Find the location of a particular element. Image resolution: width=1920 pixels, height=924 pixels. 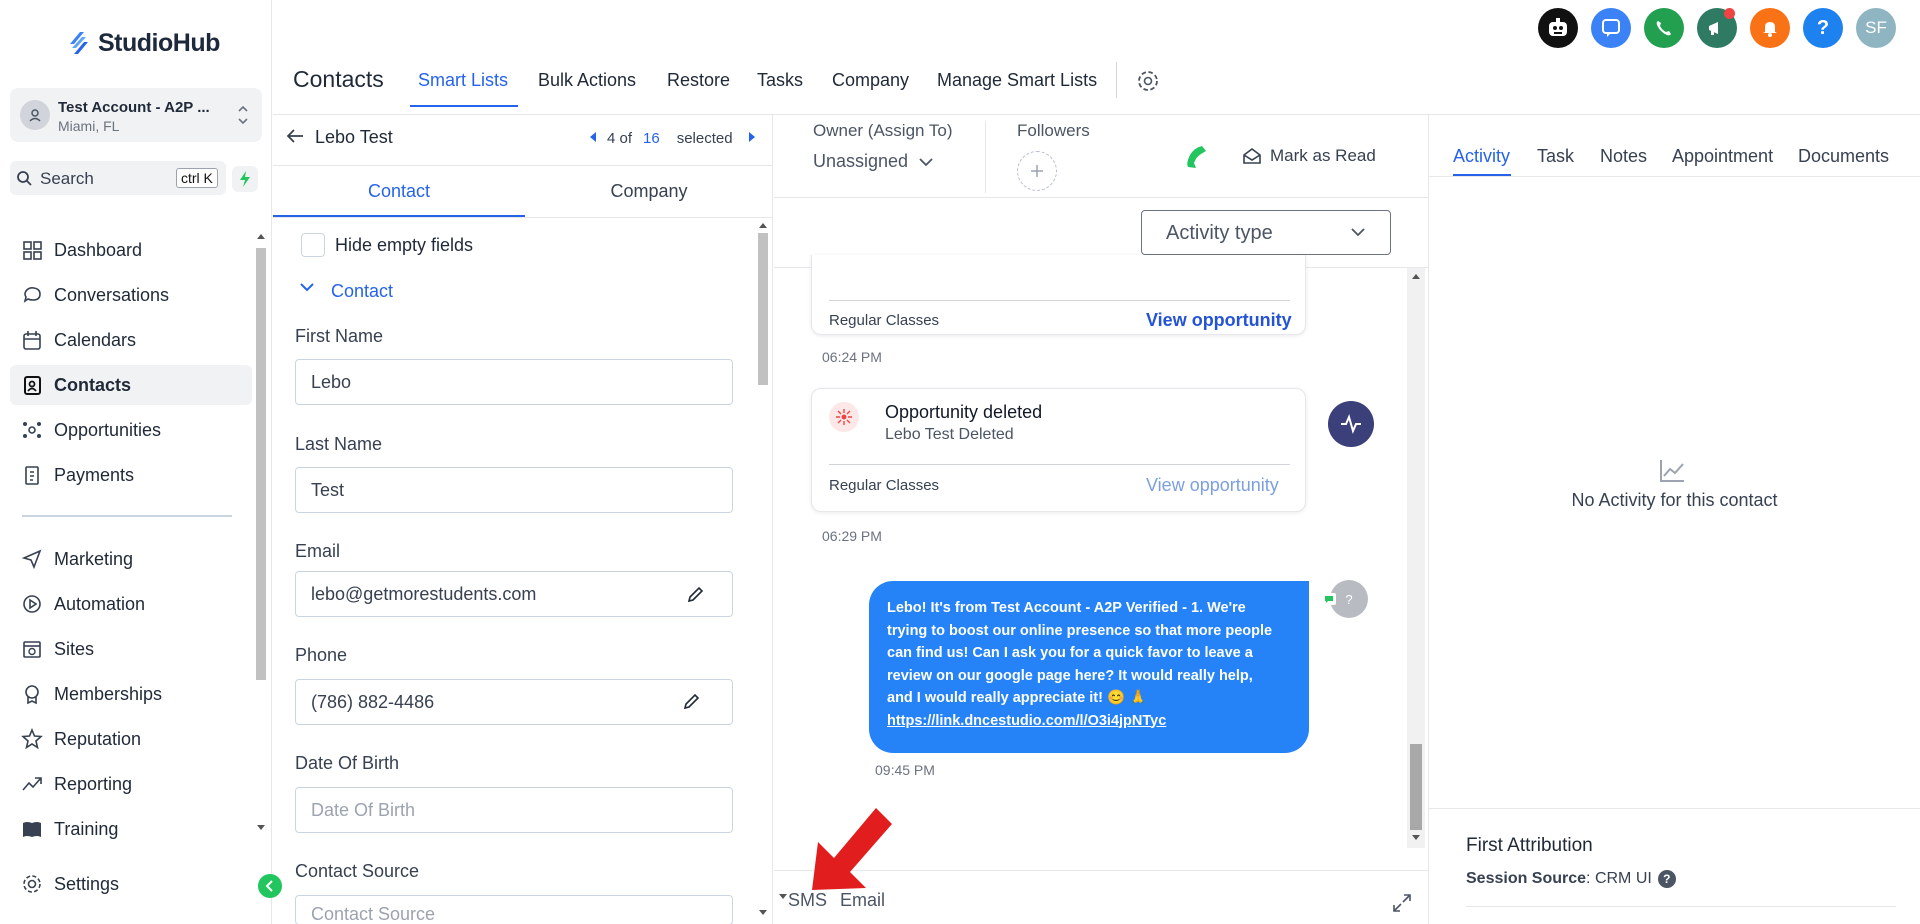

composer-tab-sms: SMS is located at coordinates (807, 900).